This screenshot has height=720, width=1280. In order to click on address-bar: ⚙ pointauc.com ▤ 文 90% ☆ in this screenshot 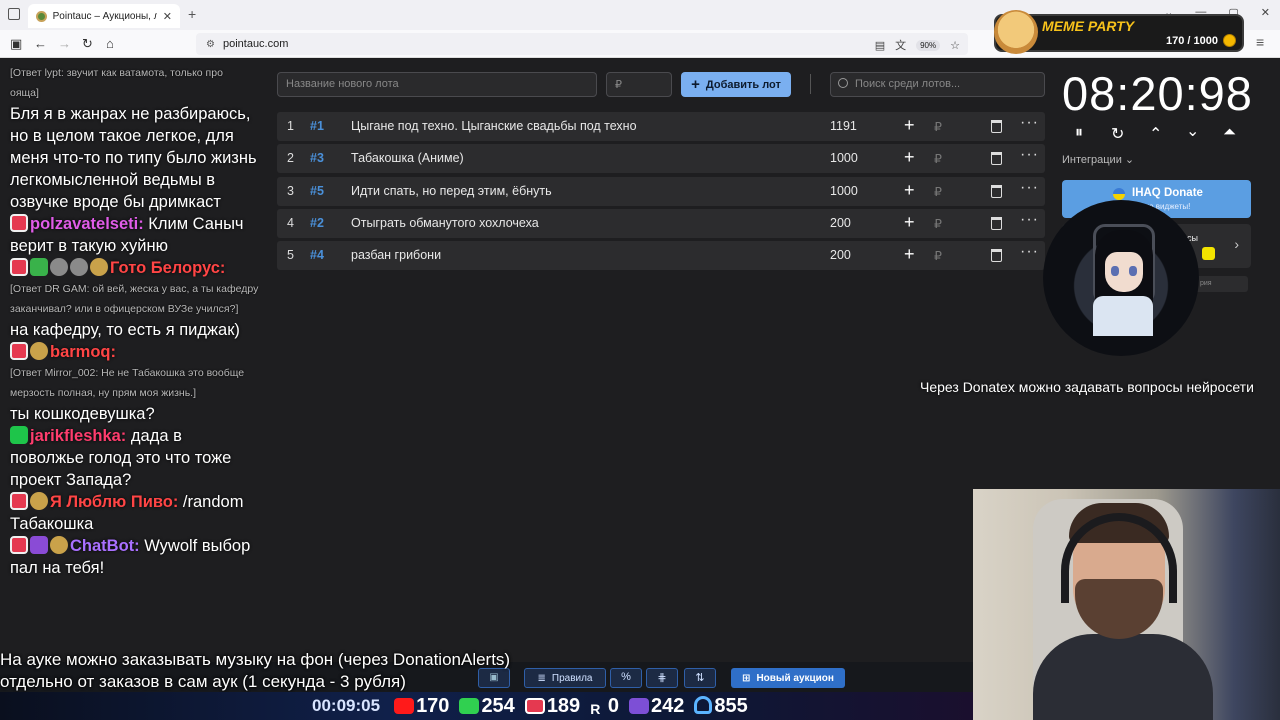, I will do `click(582, 44)`.